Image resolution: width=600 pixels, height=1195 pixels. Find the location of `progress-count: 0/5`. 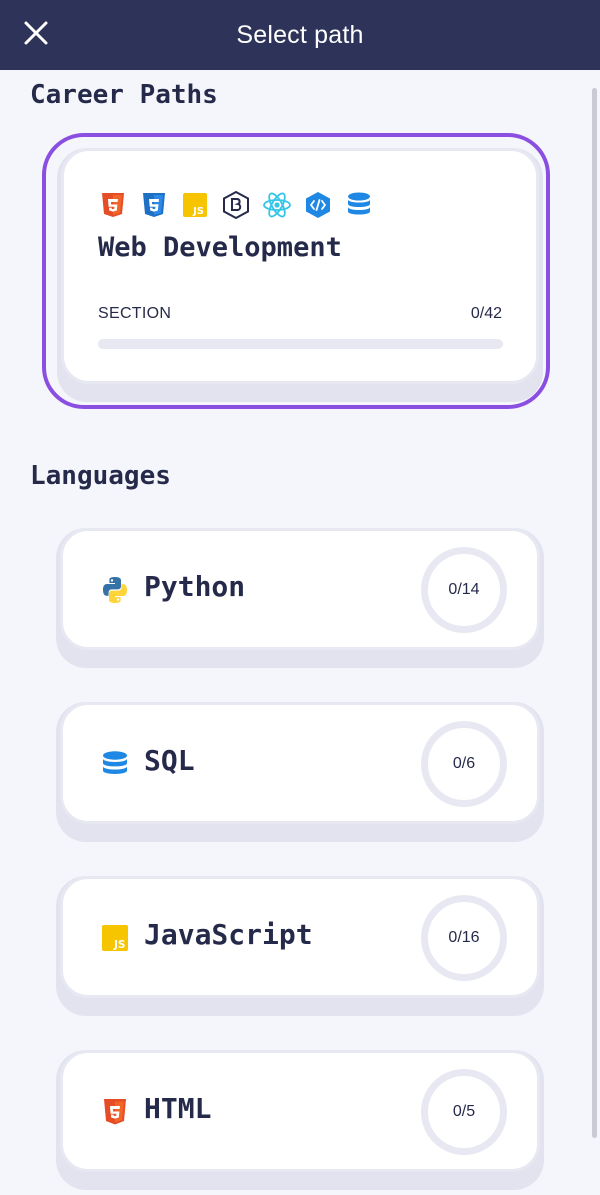

progress-count: 0/5 is located at coordinates (464, 1111).